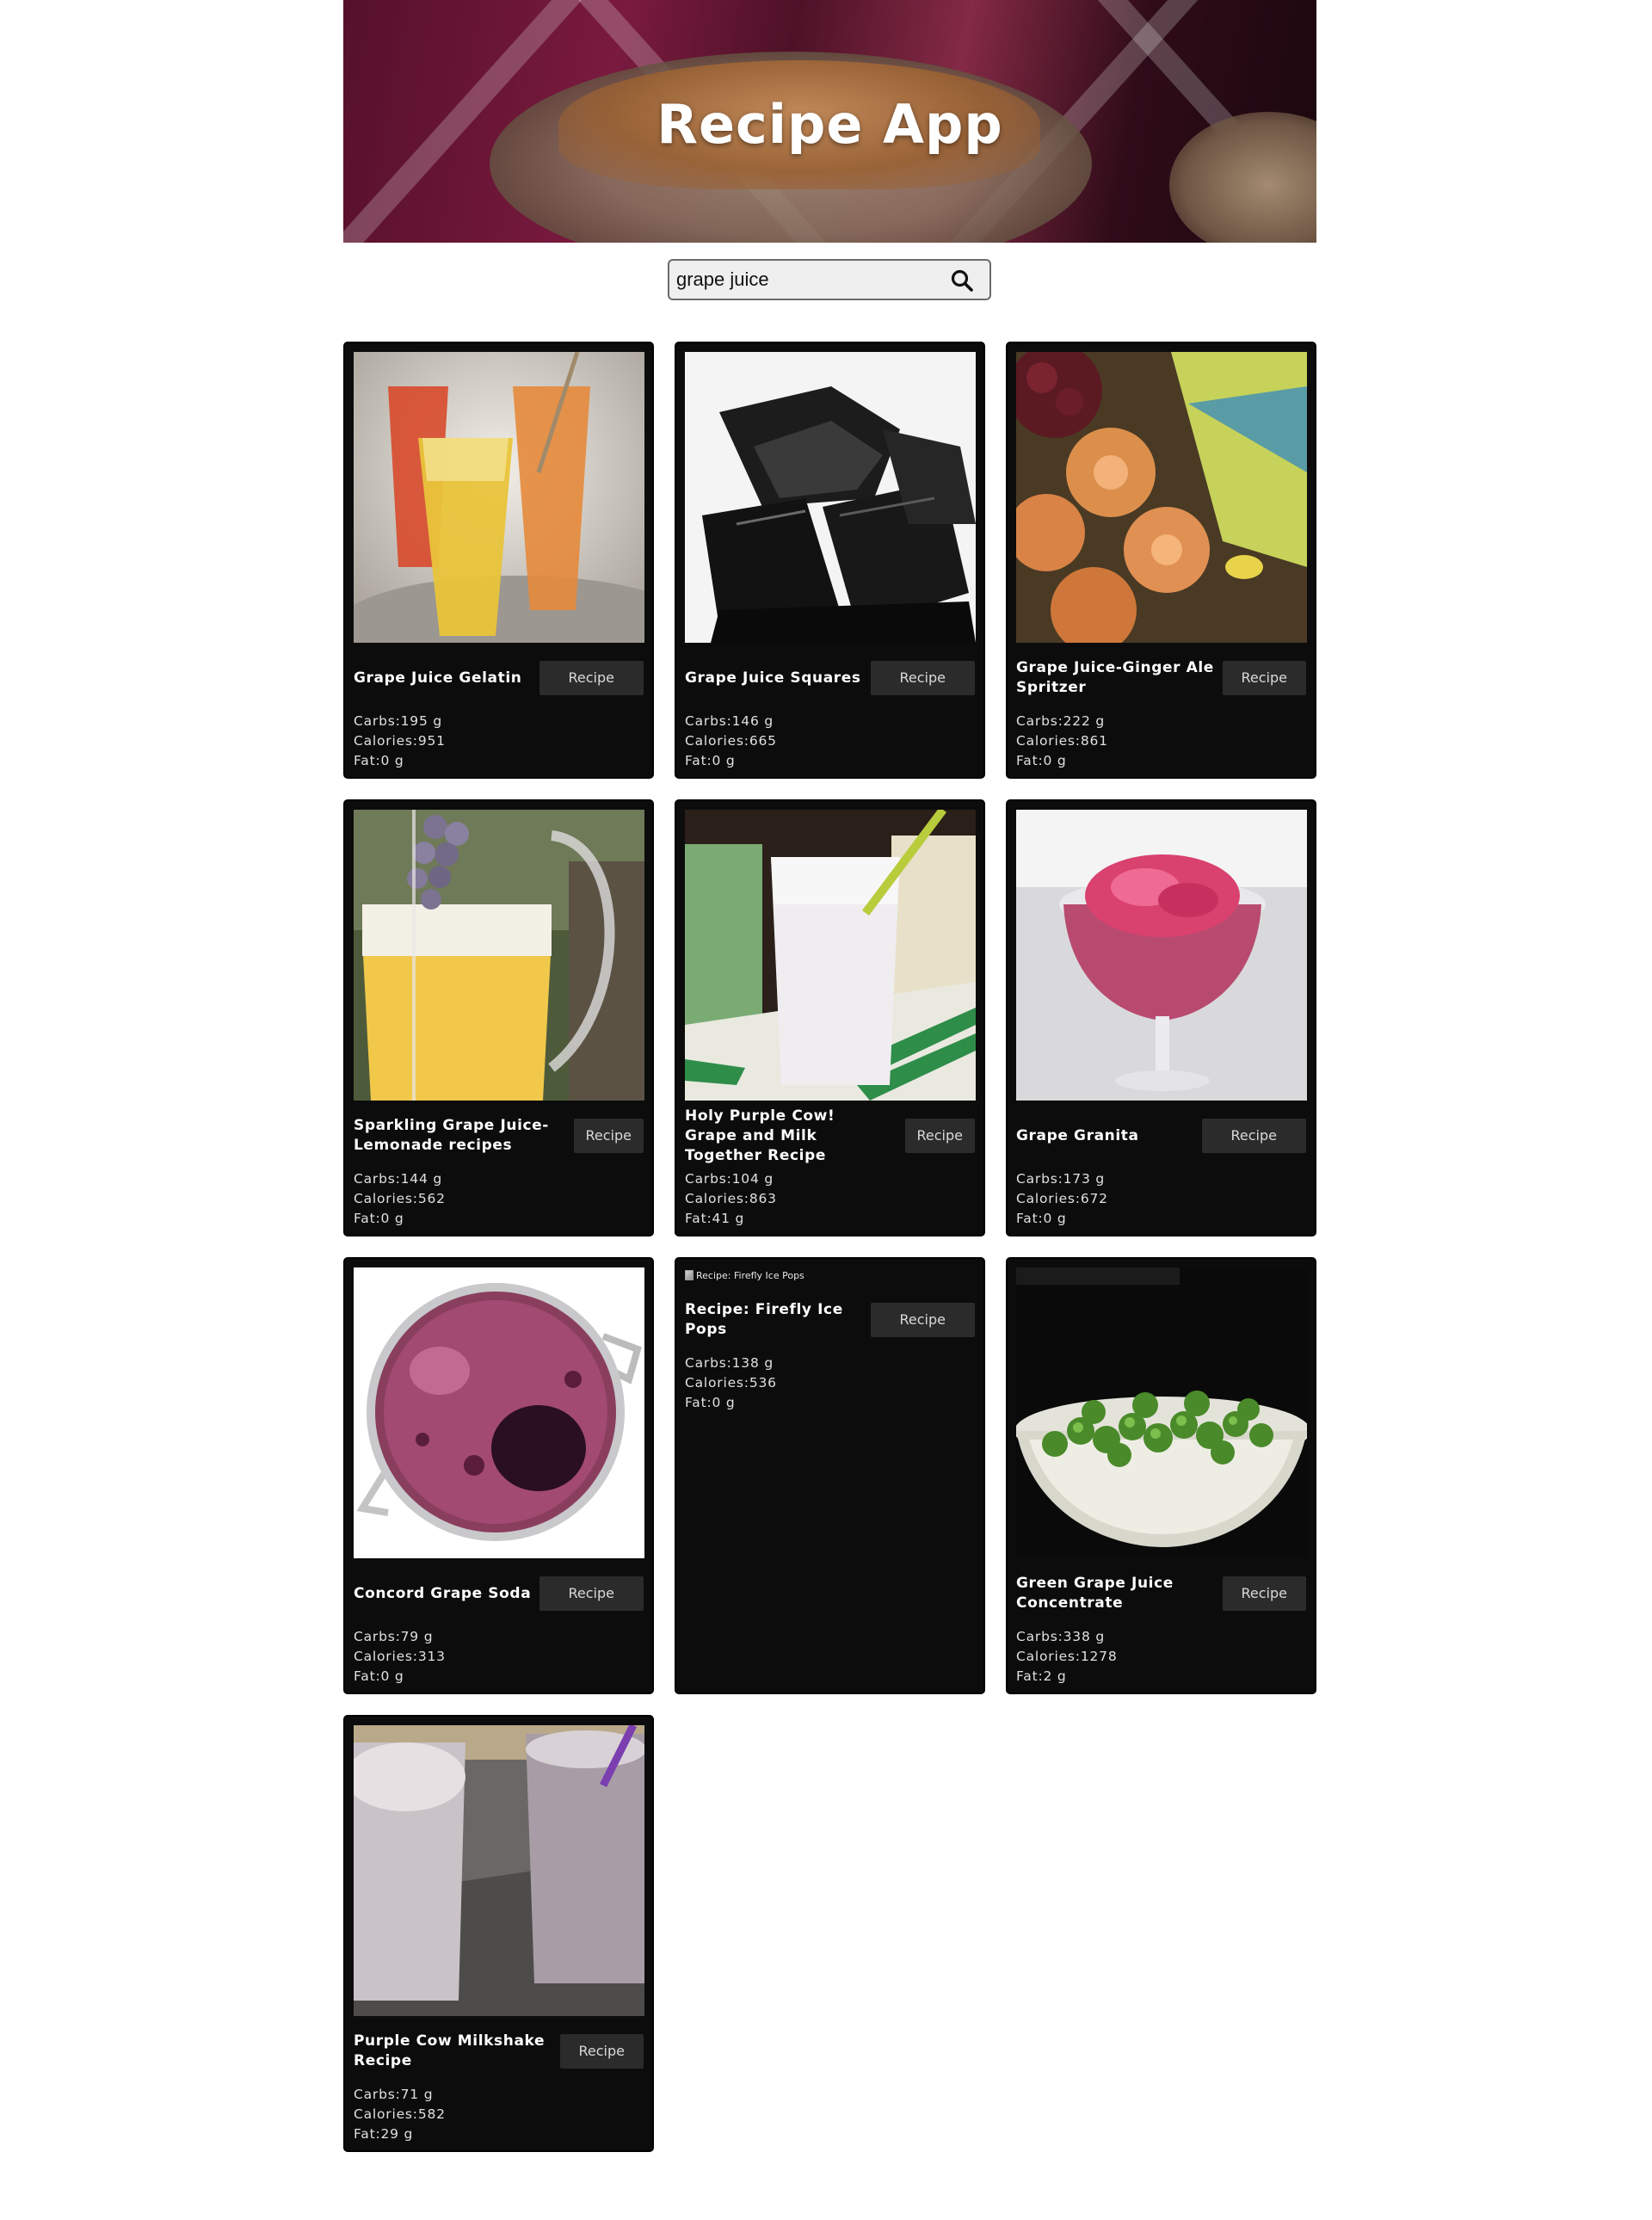 The width and height of the screenshot is (1652, 2220). I want to click on recipe-title: Green Grape Juice Concentrate, so click(1095, 1593).